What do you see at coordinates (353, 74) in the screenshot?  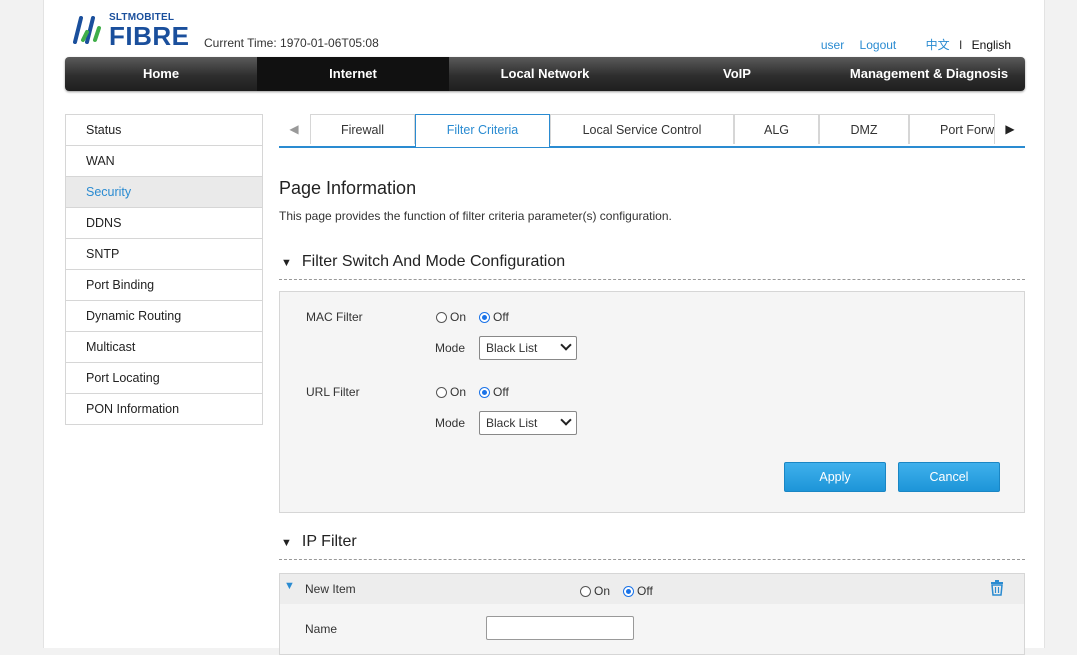 I see `nav-internet: Internet` at bounding box center [353, 74].